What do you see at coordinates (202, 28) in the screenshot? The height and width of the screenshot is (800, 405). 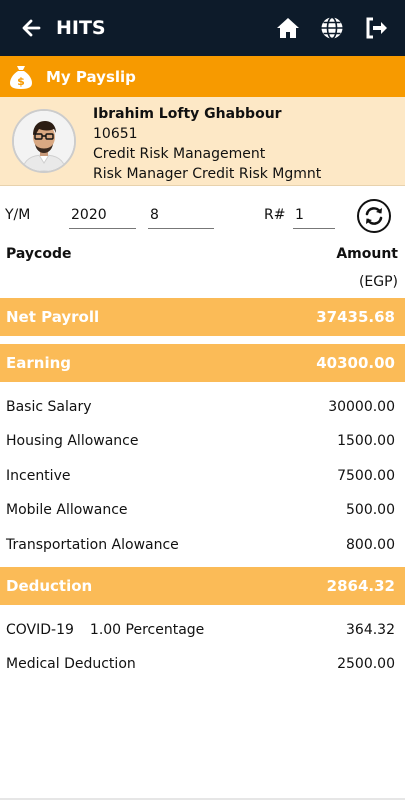 I see `app-bar: HITS` at bounding box center [202, 28].